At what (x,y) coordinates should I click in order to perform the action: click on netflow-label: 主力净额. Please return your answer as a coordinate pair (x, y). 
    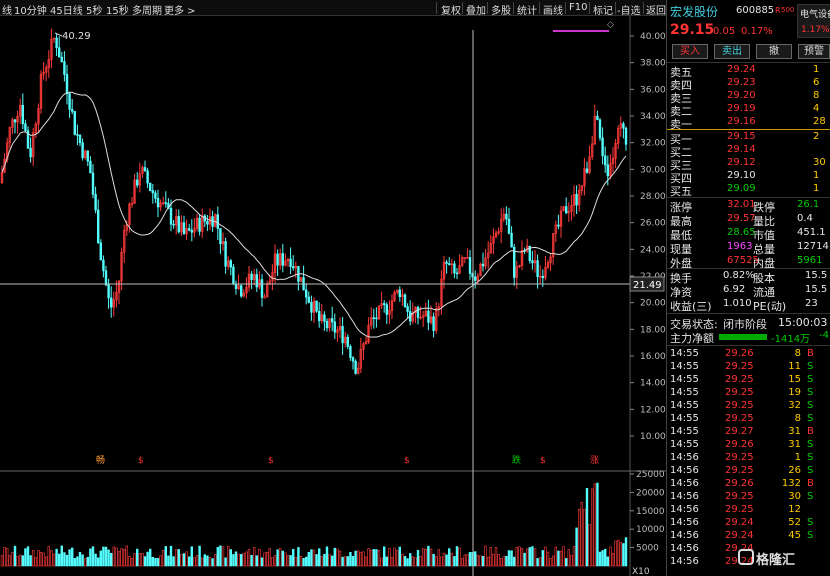
    Looking at the image, I should click on (692, 338).